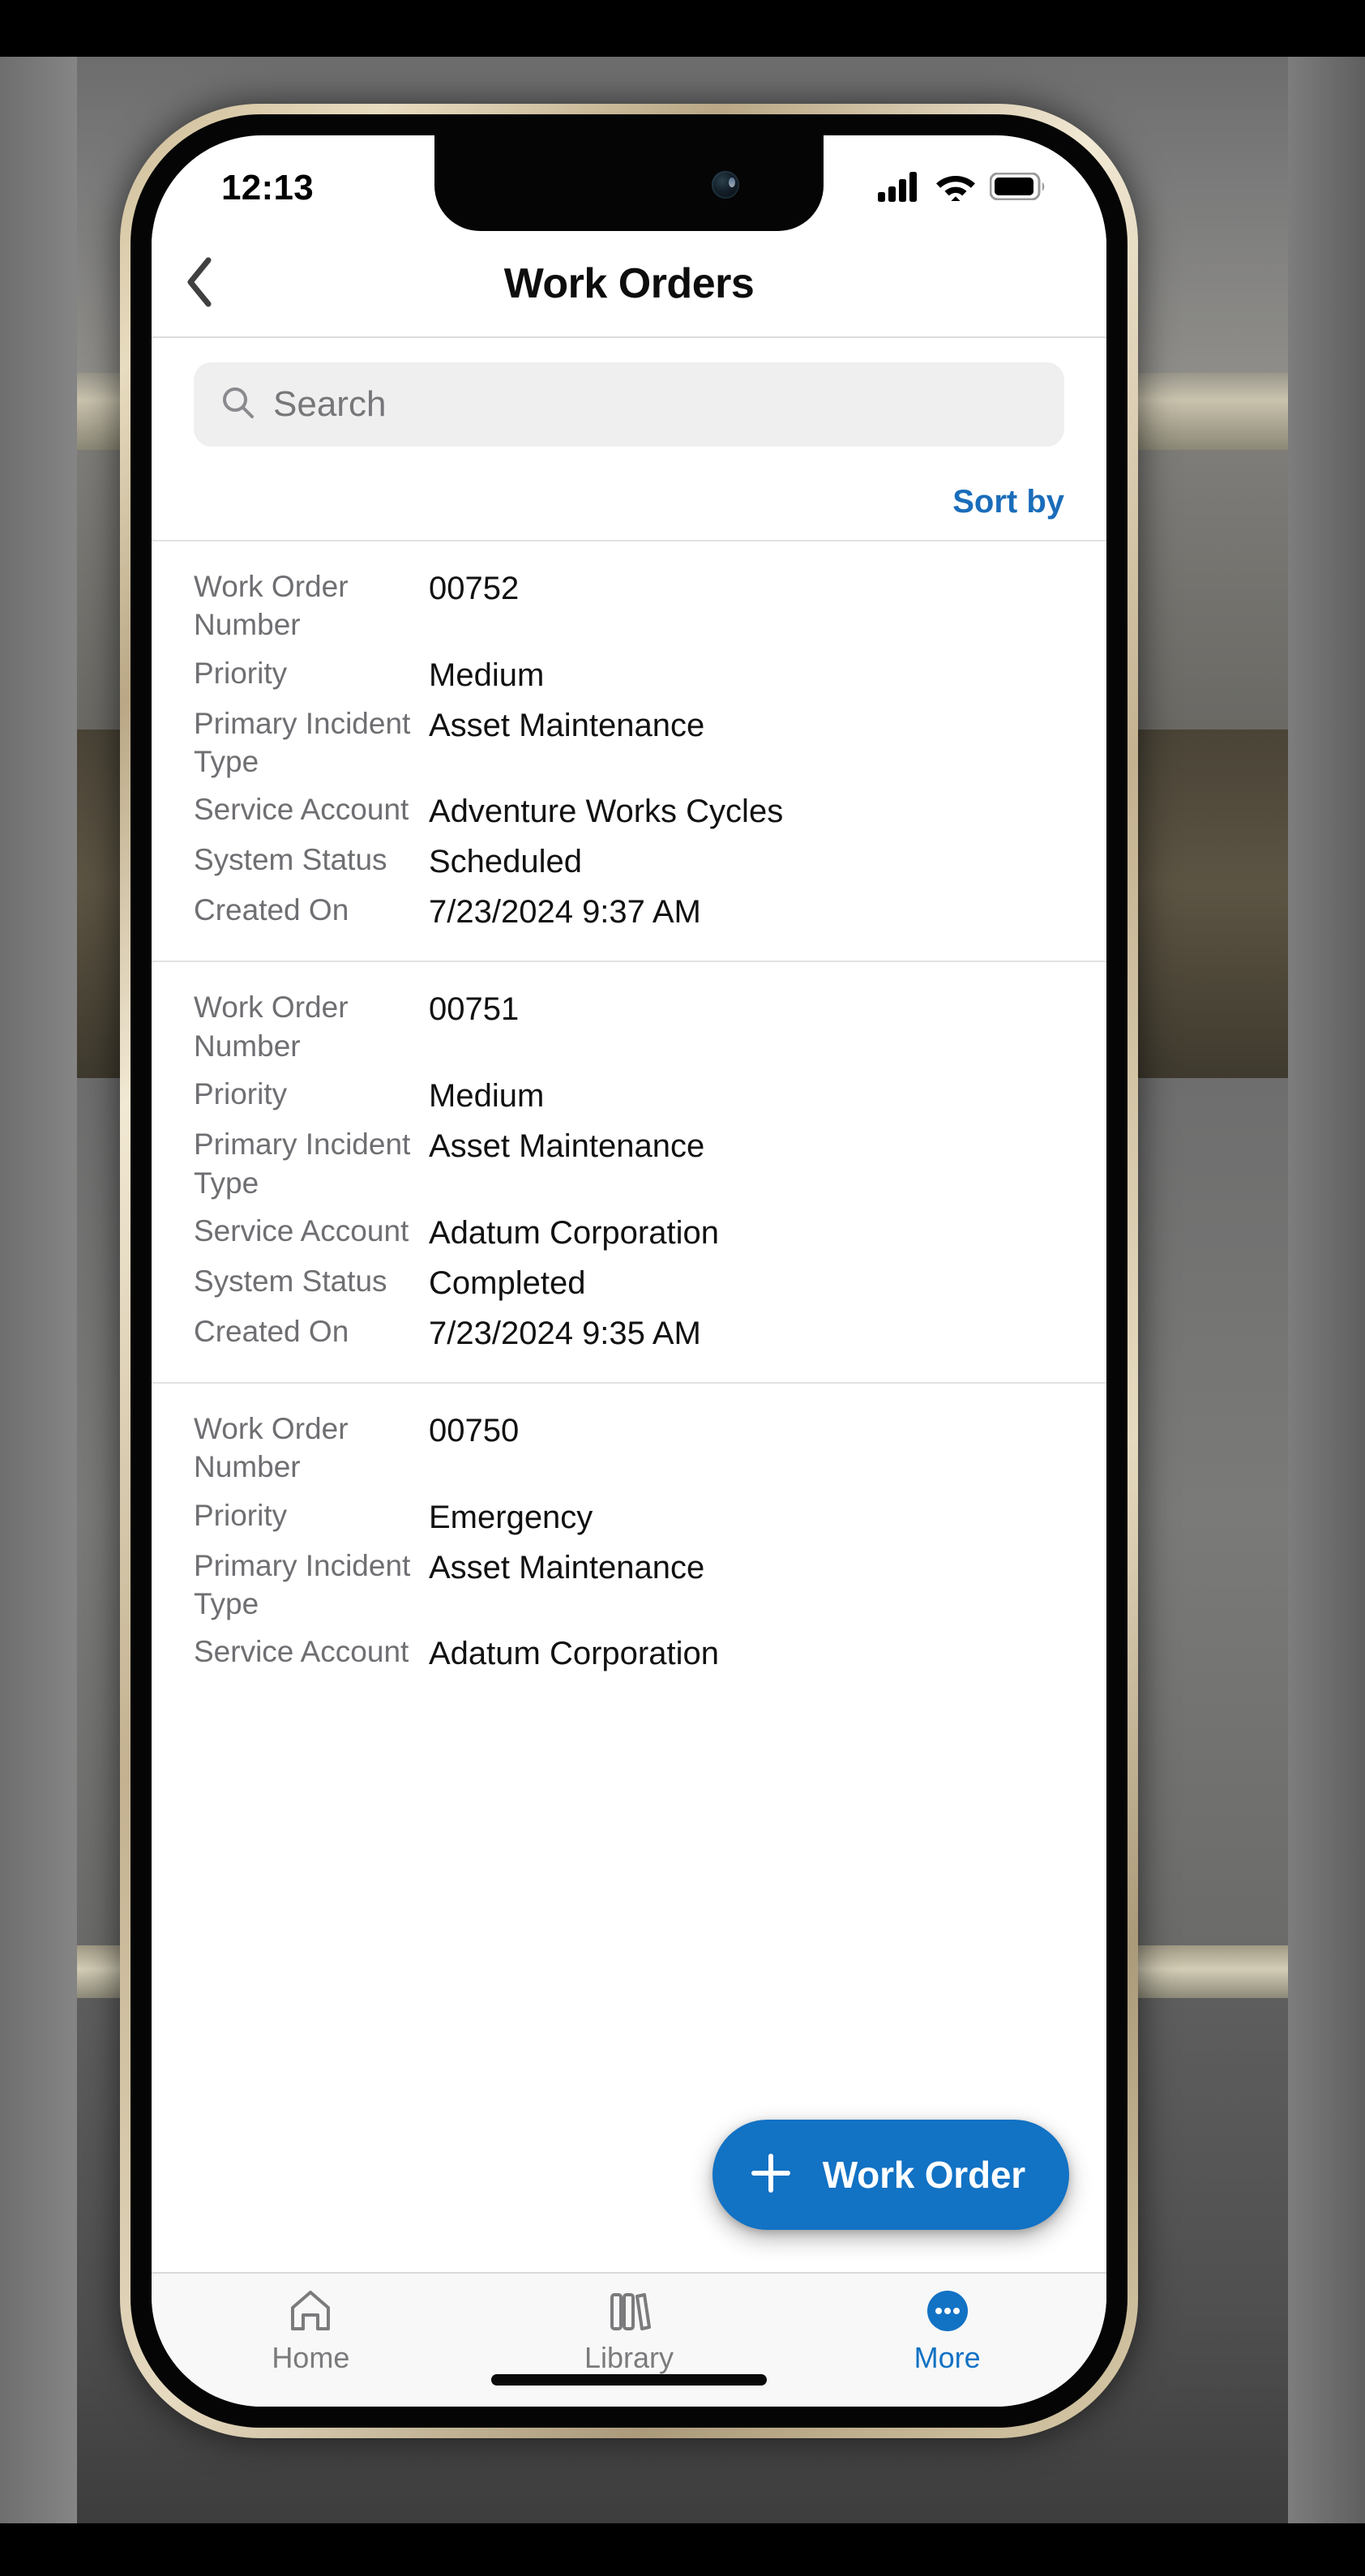 The image size is (1365, 2576). I want to click on plus-icon, so click(771, 2175).